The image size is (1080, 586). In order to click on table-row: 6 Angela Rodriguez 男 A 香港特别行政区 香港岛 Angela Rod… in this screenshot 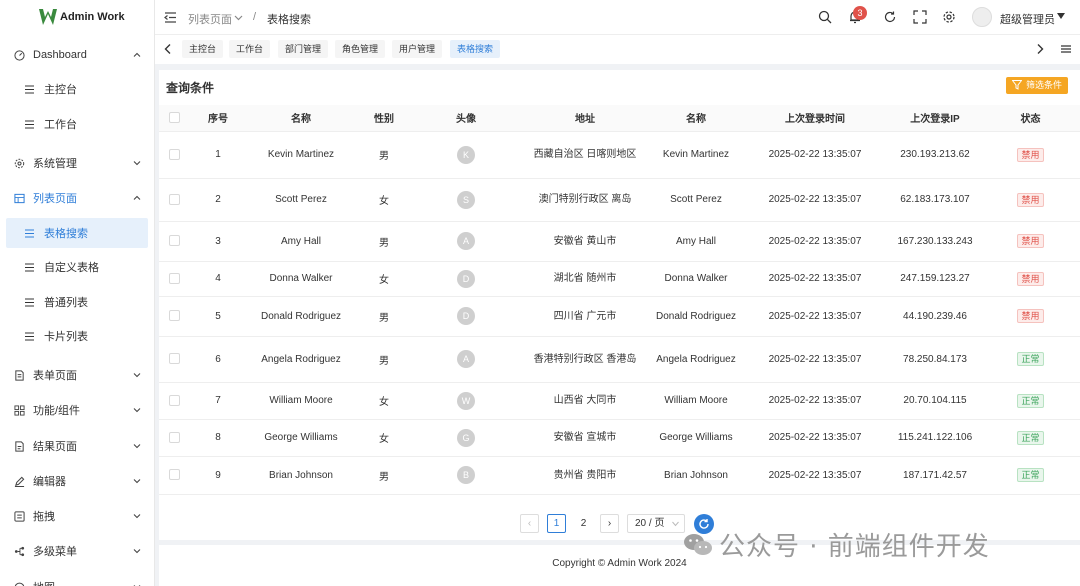, I will do `click(619, 359)`.